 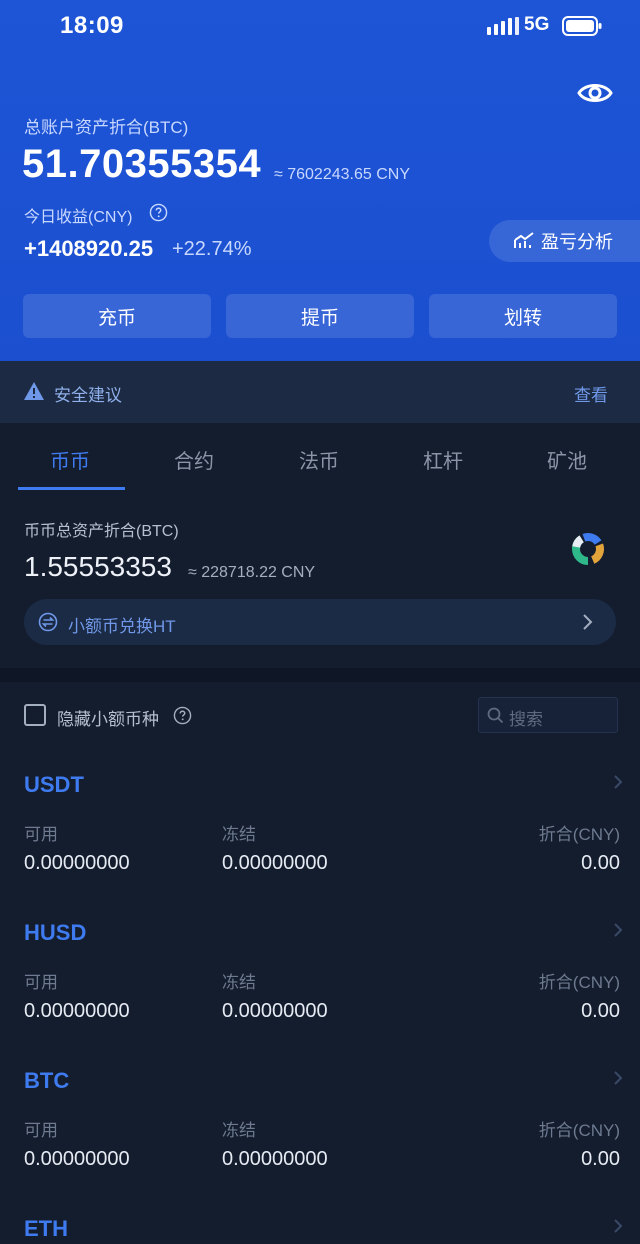 What do you see at coordinates (46, 1228) in the screenshot?
I see `asset-name: ETH` at bounding box center [46, 1228].